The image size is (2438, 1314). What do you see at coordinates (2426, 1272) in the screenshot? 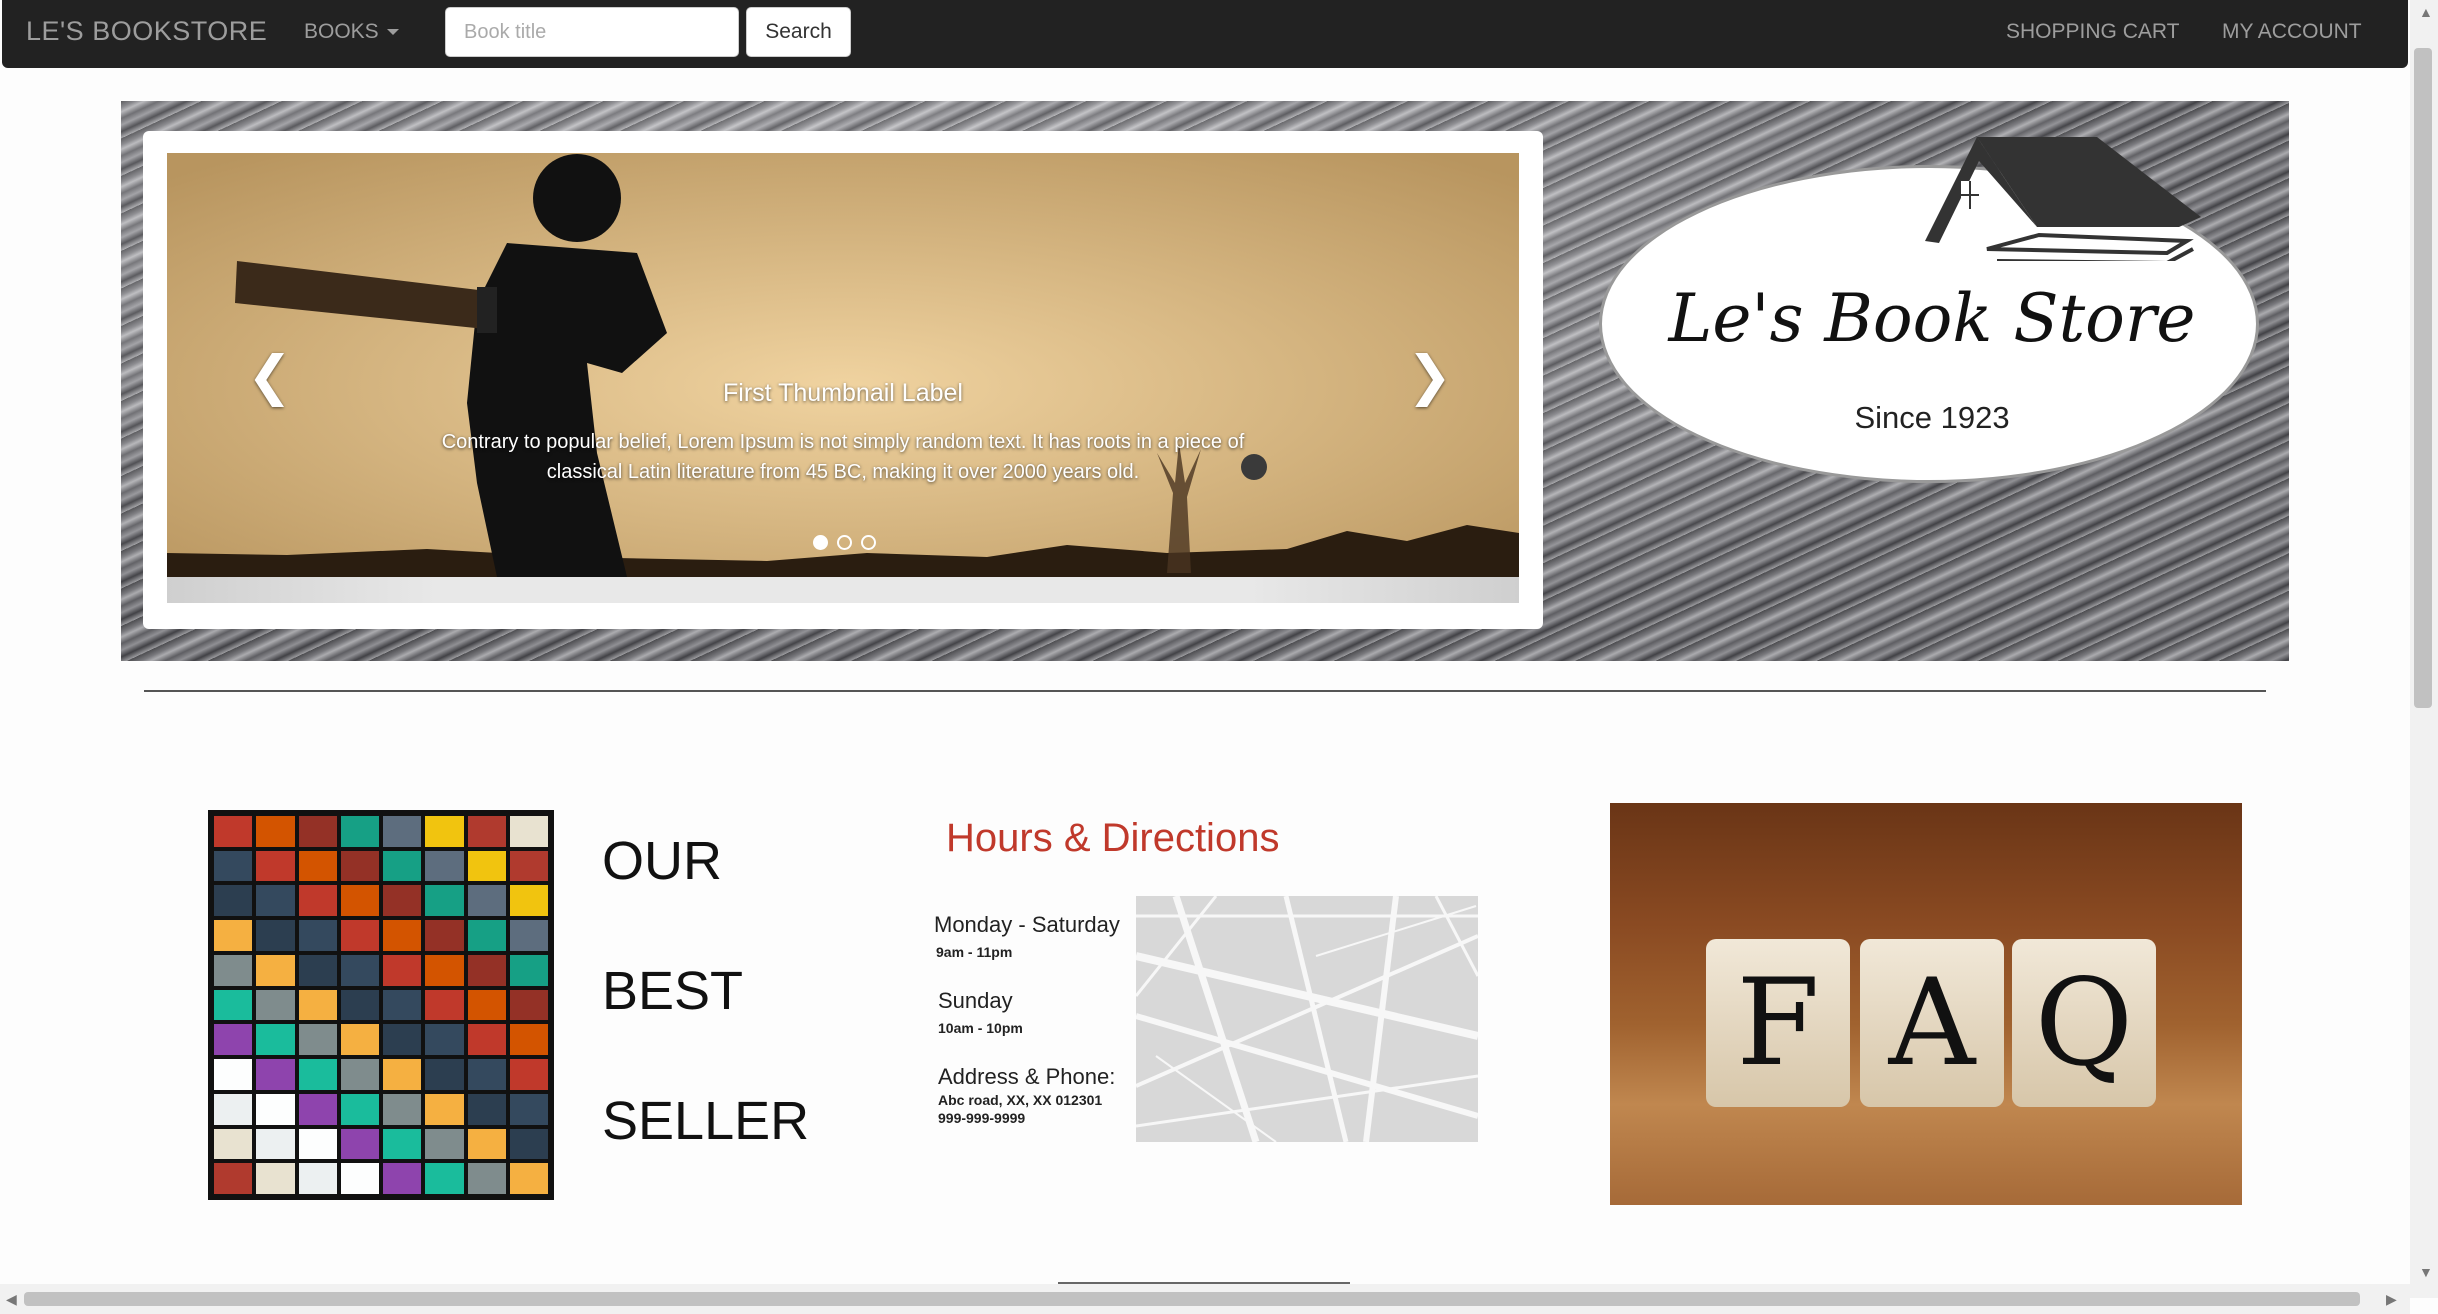
I see `scroll-down-icon: ▼` at bounding box center [2426, 1272].